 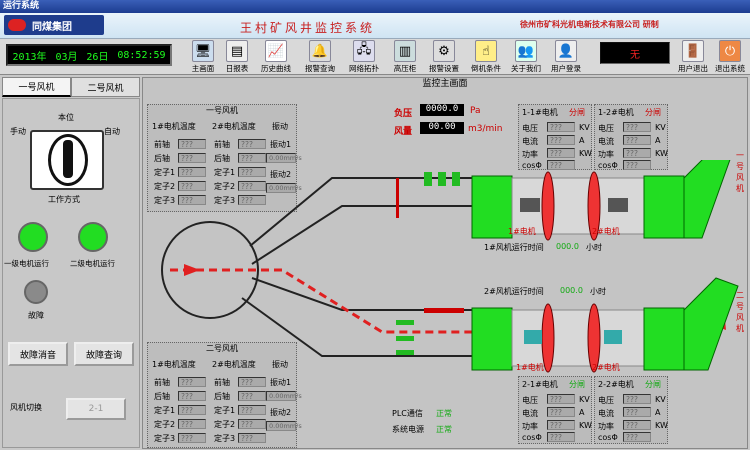 I want to click on motor-2-2-panel: 2-2#电机 分闸 电压??? KV 电流??? A 功率??? KW cosΦ???, so click(x=631, y=410).